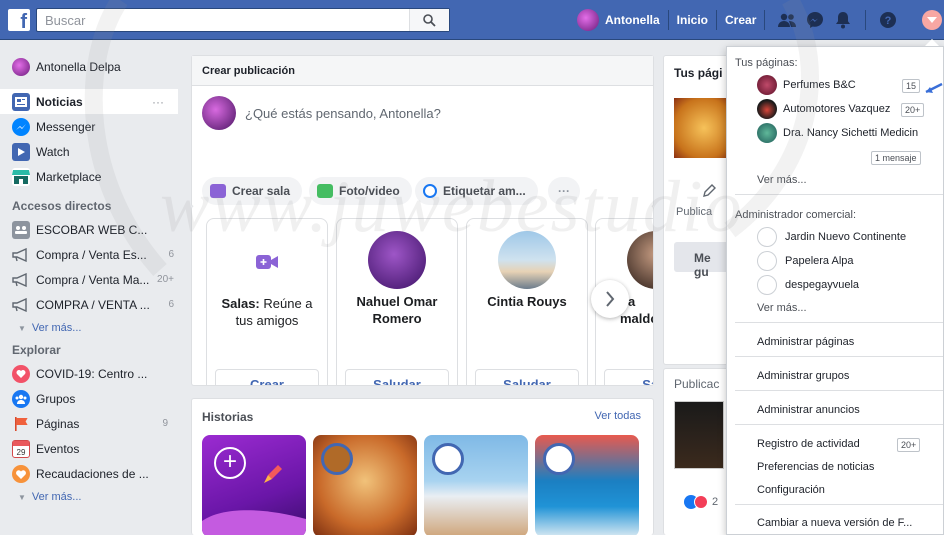 The image size is (944, 535). Describe the element at coordinates (171, 254) in the screenshot. I see `count-badge: 6` at that location.